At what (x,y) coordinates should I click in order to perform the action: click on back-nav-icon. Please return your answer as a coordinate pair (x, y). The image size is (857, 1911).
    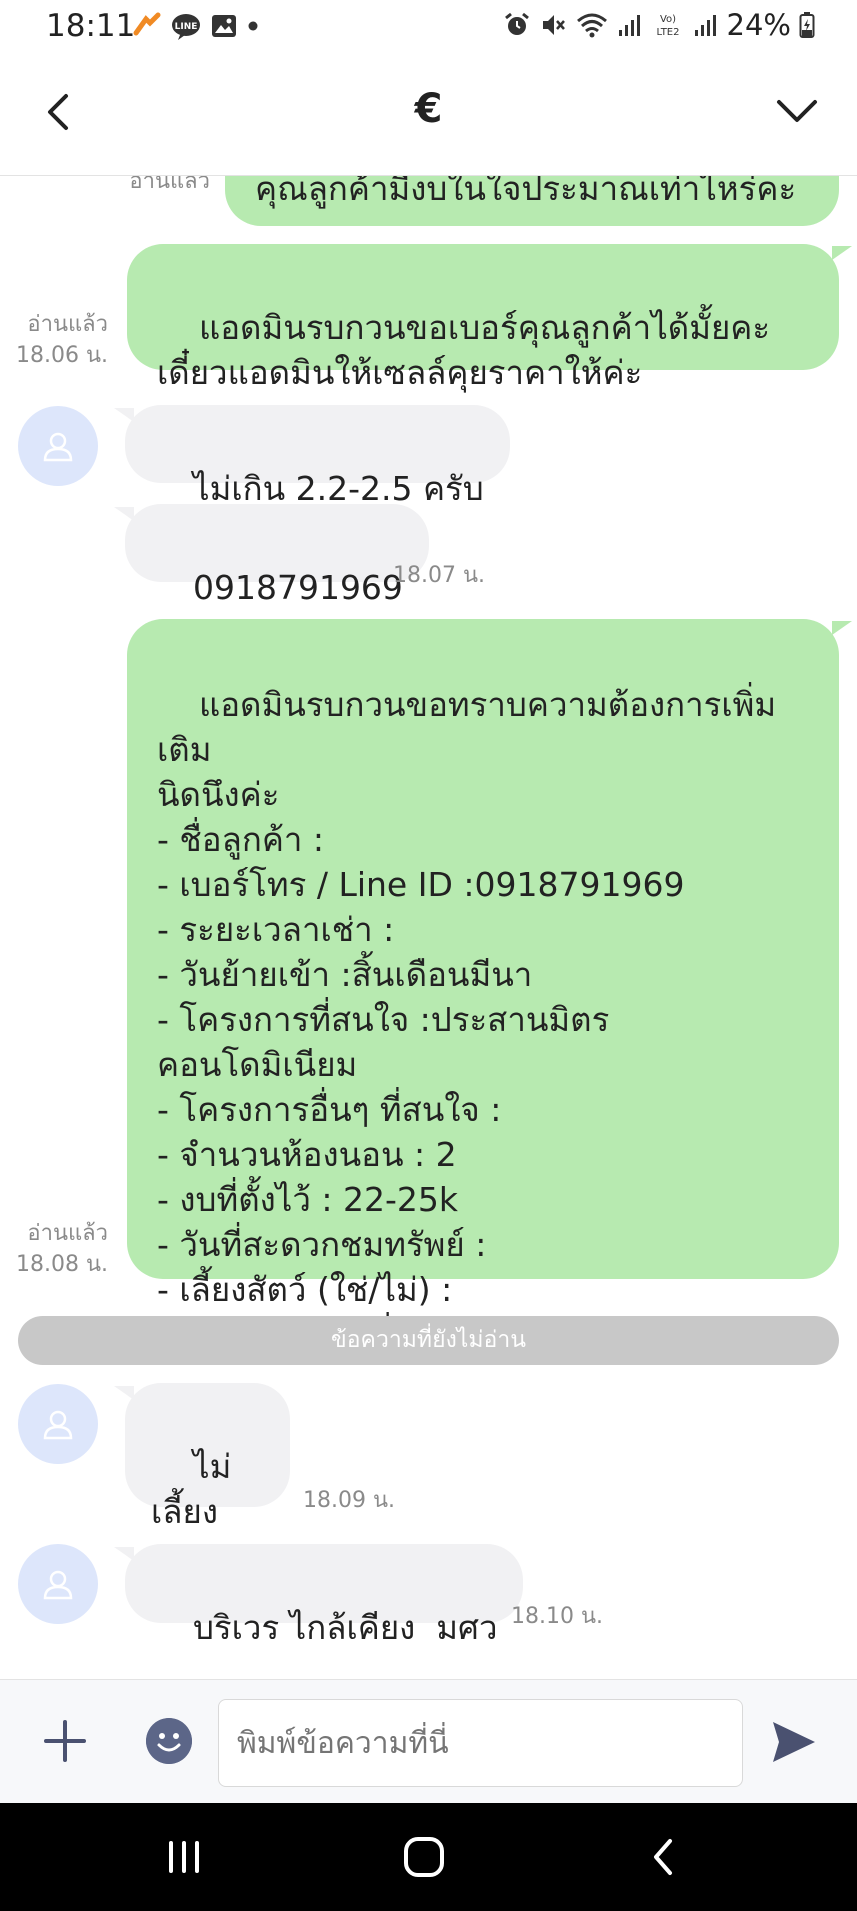
    Looking at the image, I should click on (664, 1857).